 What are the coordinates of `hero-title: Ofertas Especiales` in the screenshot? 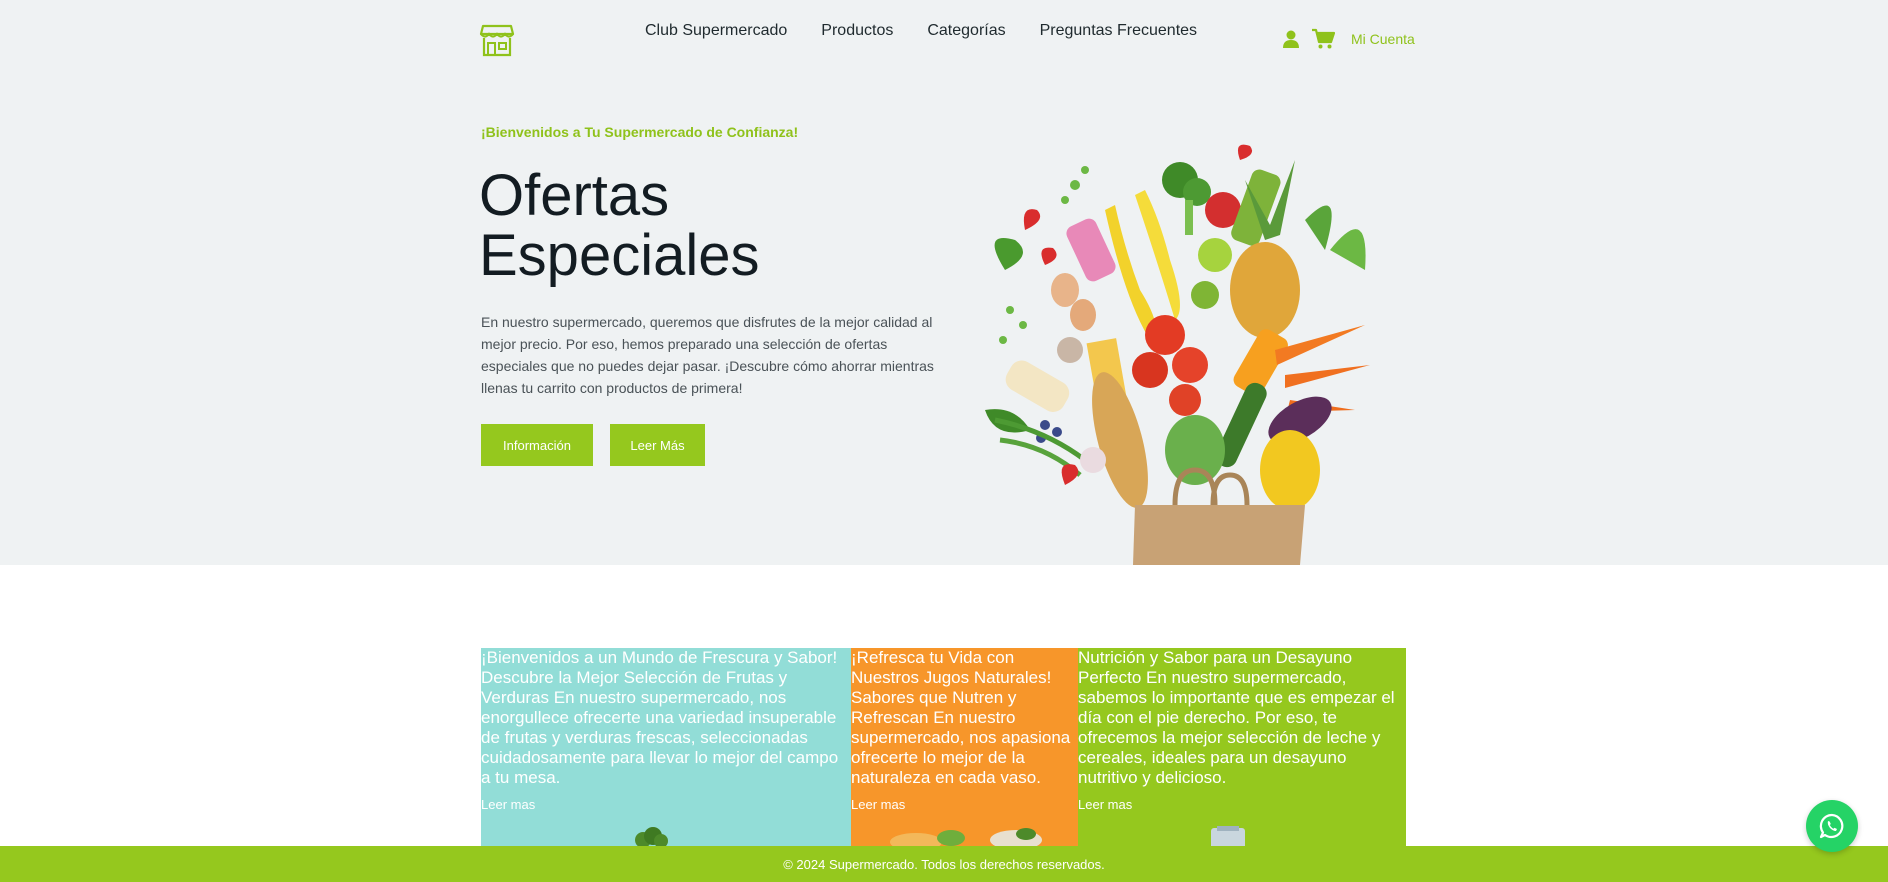 It's located at (689, 226).